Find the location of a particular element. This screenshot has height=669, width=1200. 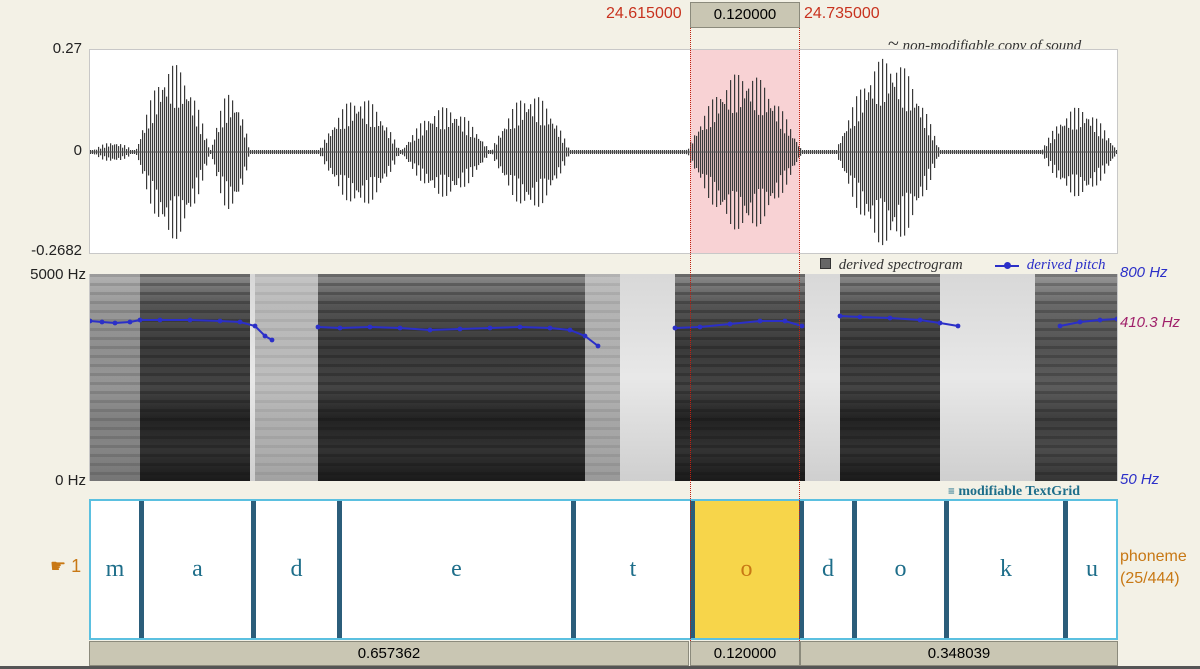

interval-label: u is located at coordinates (1092, 569).